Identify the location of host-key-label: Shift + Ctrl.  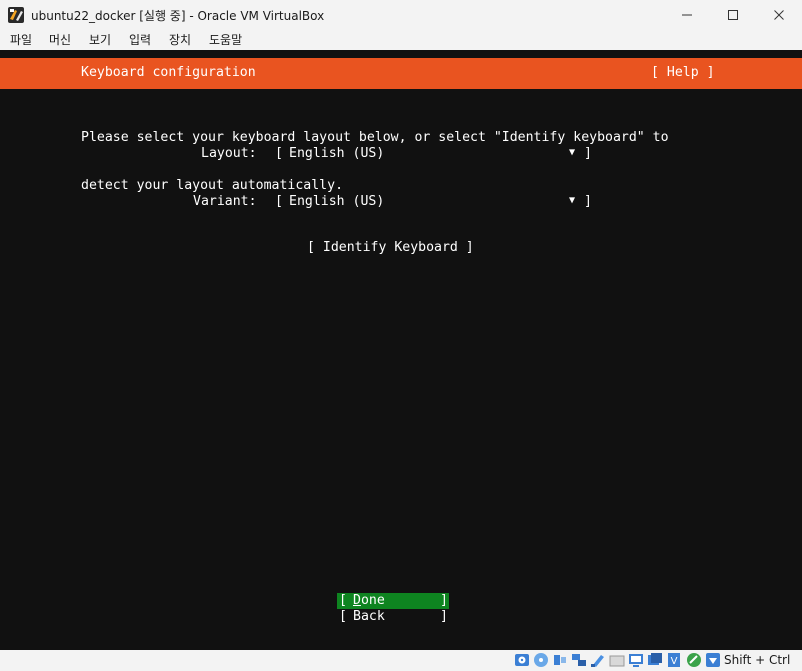
(757, 660).